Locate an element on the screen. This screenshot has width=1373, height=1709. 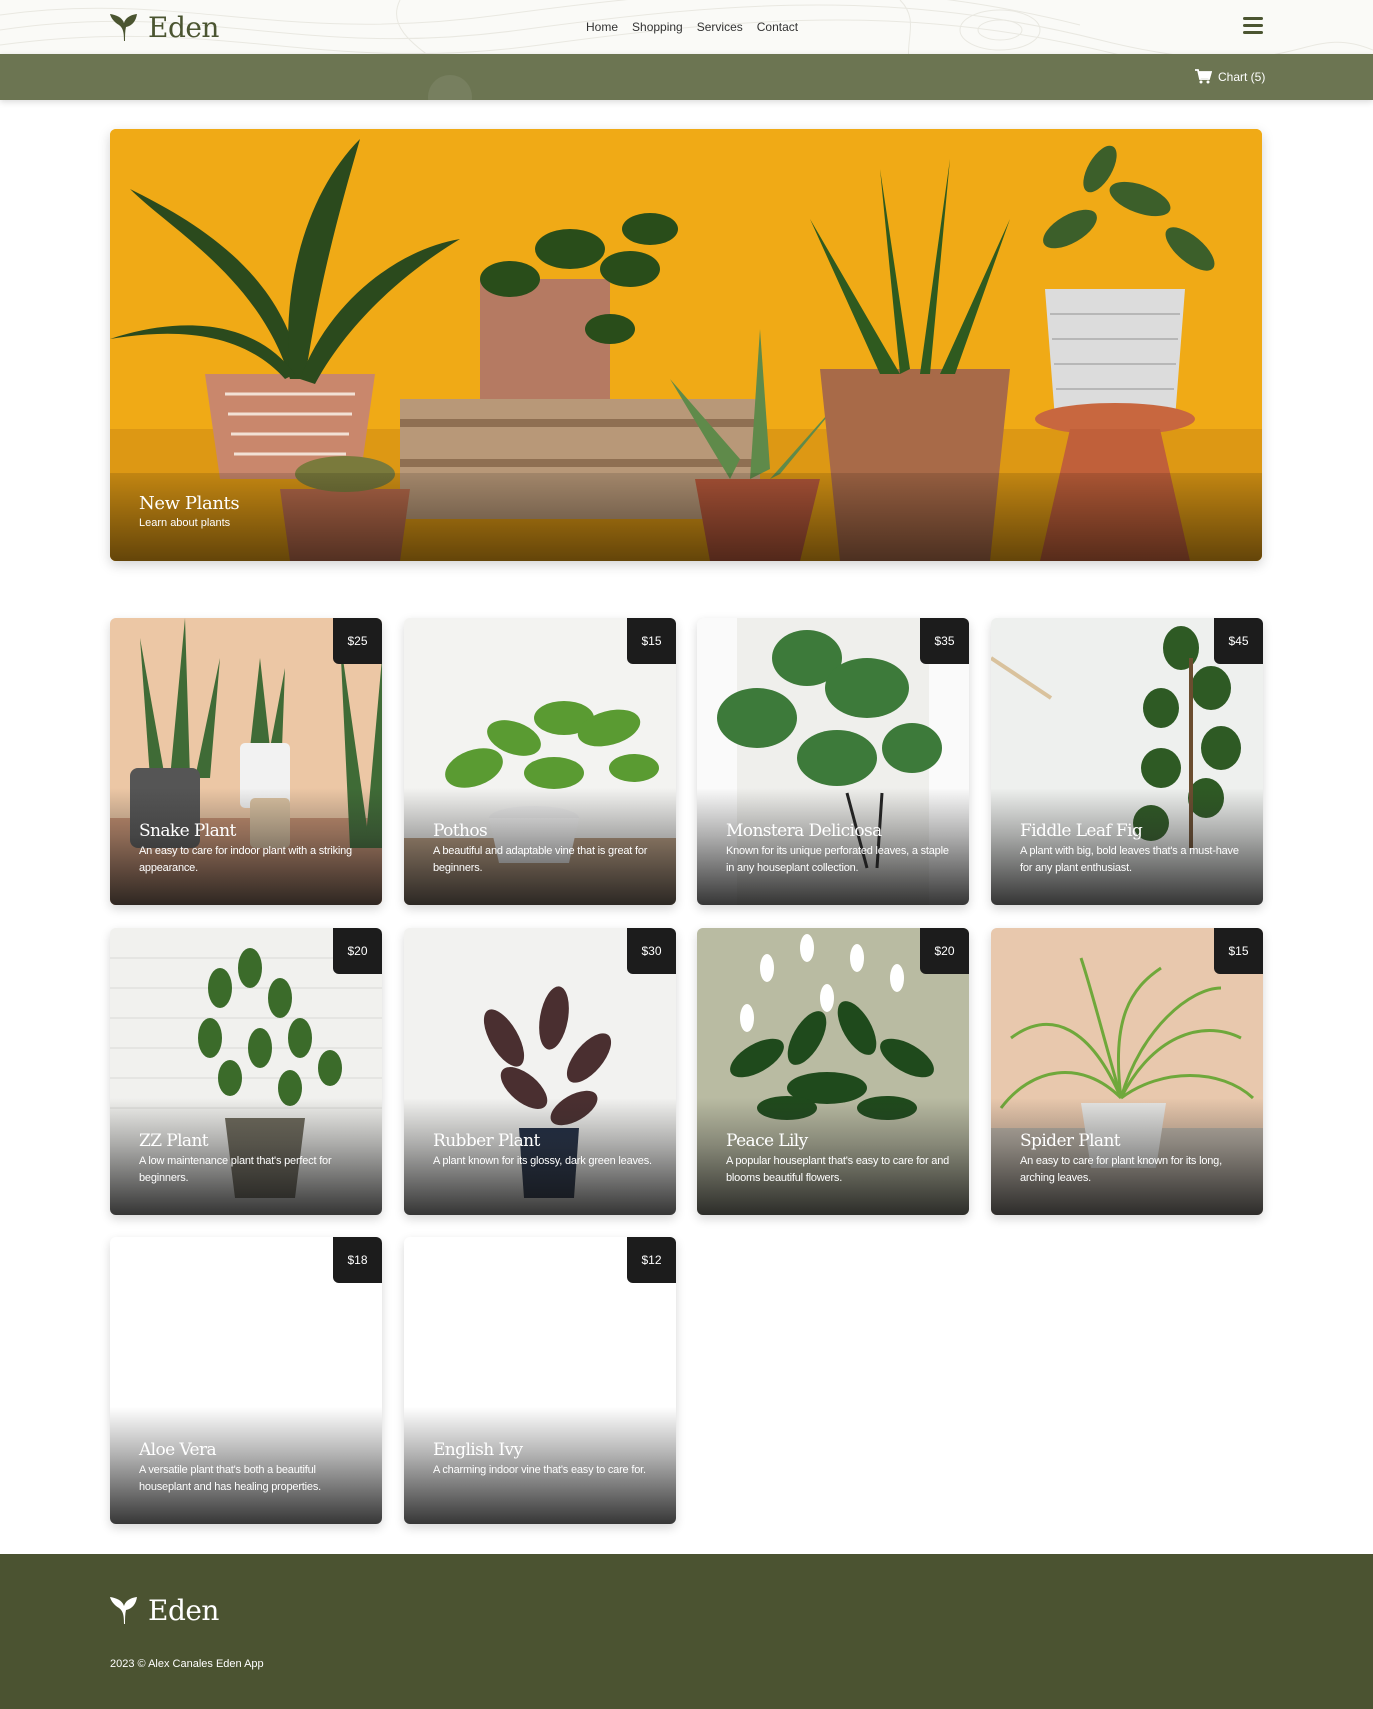
footer-logo-text: Eden is located at coordinates (183, 1610).